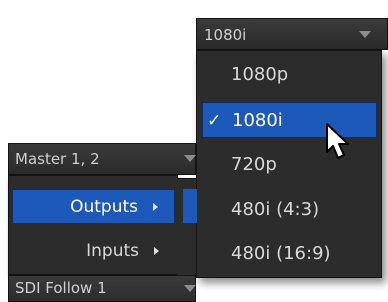 Image resolution: width=388 pixels, height=302 pixels. I want to click on sdi-follow-value: SDI Follow 1, so click(61, 288).